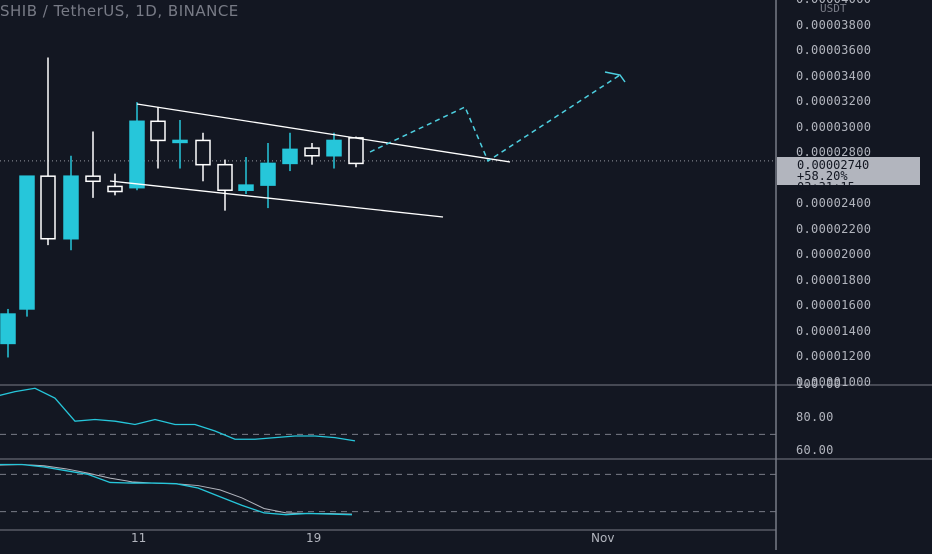 The width and height of the screenshot is (932, 554). I want to click on price-tick-label: 0.00001400, so click(834, 330).